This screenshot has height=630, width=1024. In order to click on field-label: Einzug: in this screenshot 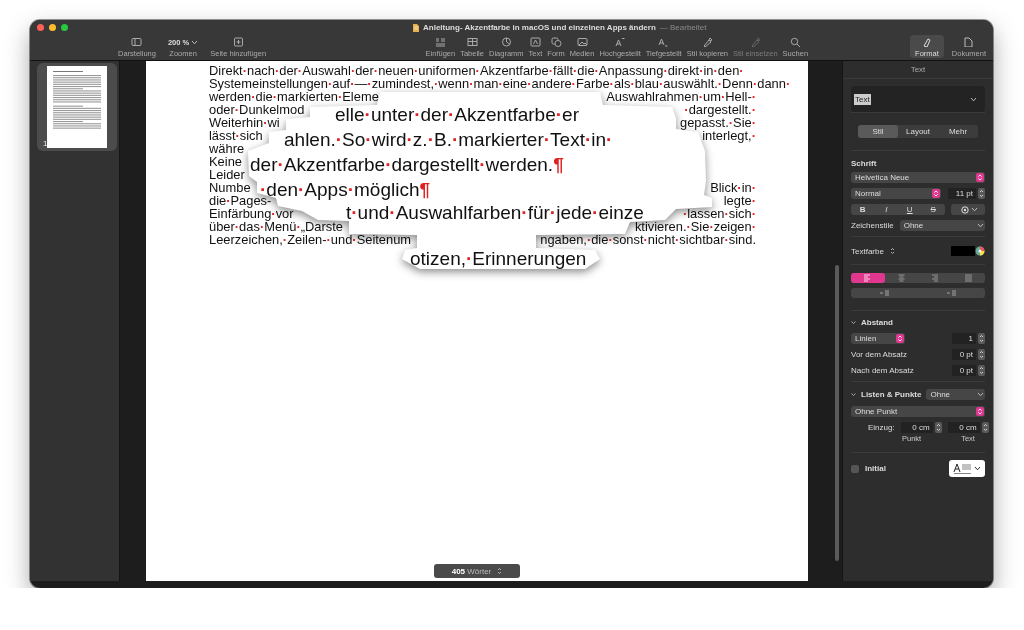, I will do `click(881, 427)`.